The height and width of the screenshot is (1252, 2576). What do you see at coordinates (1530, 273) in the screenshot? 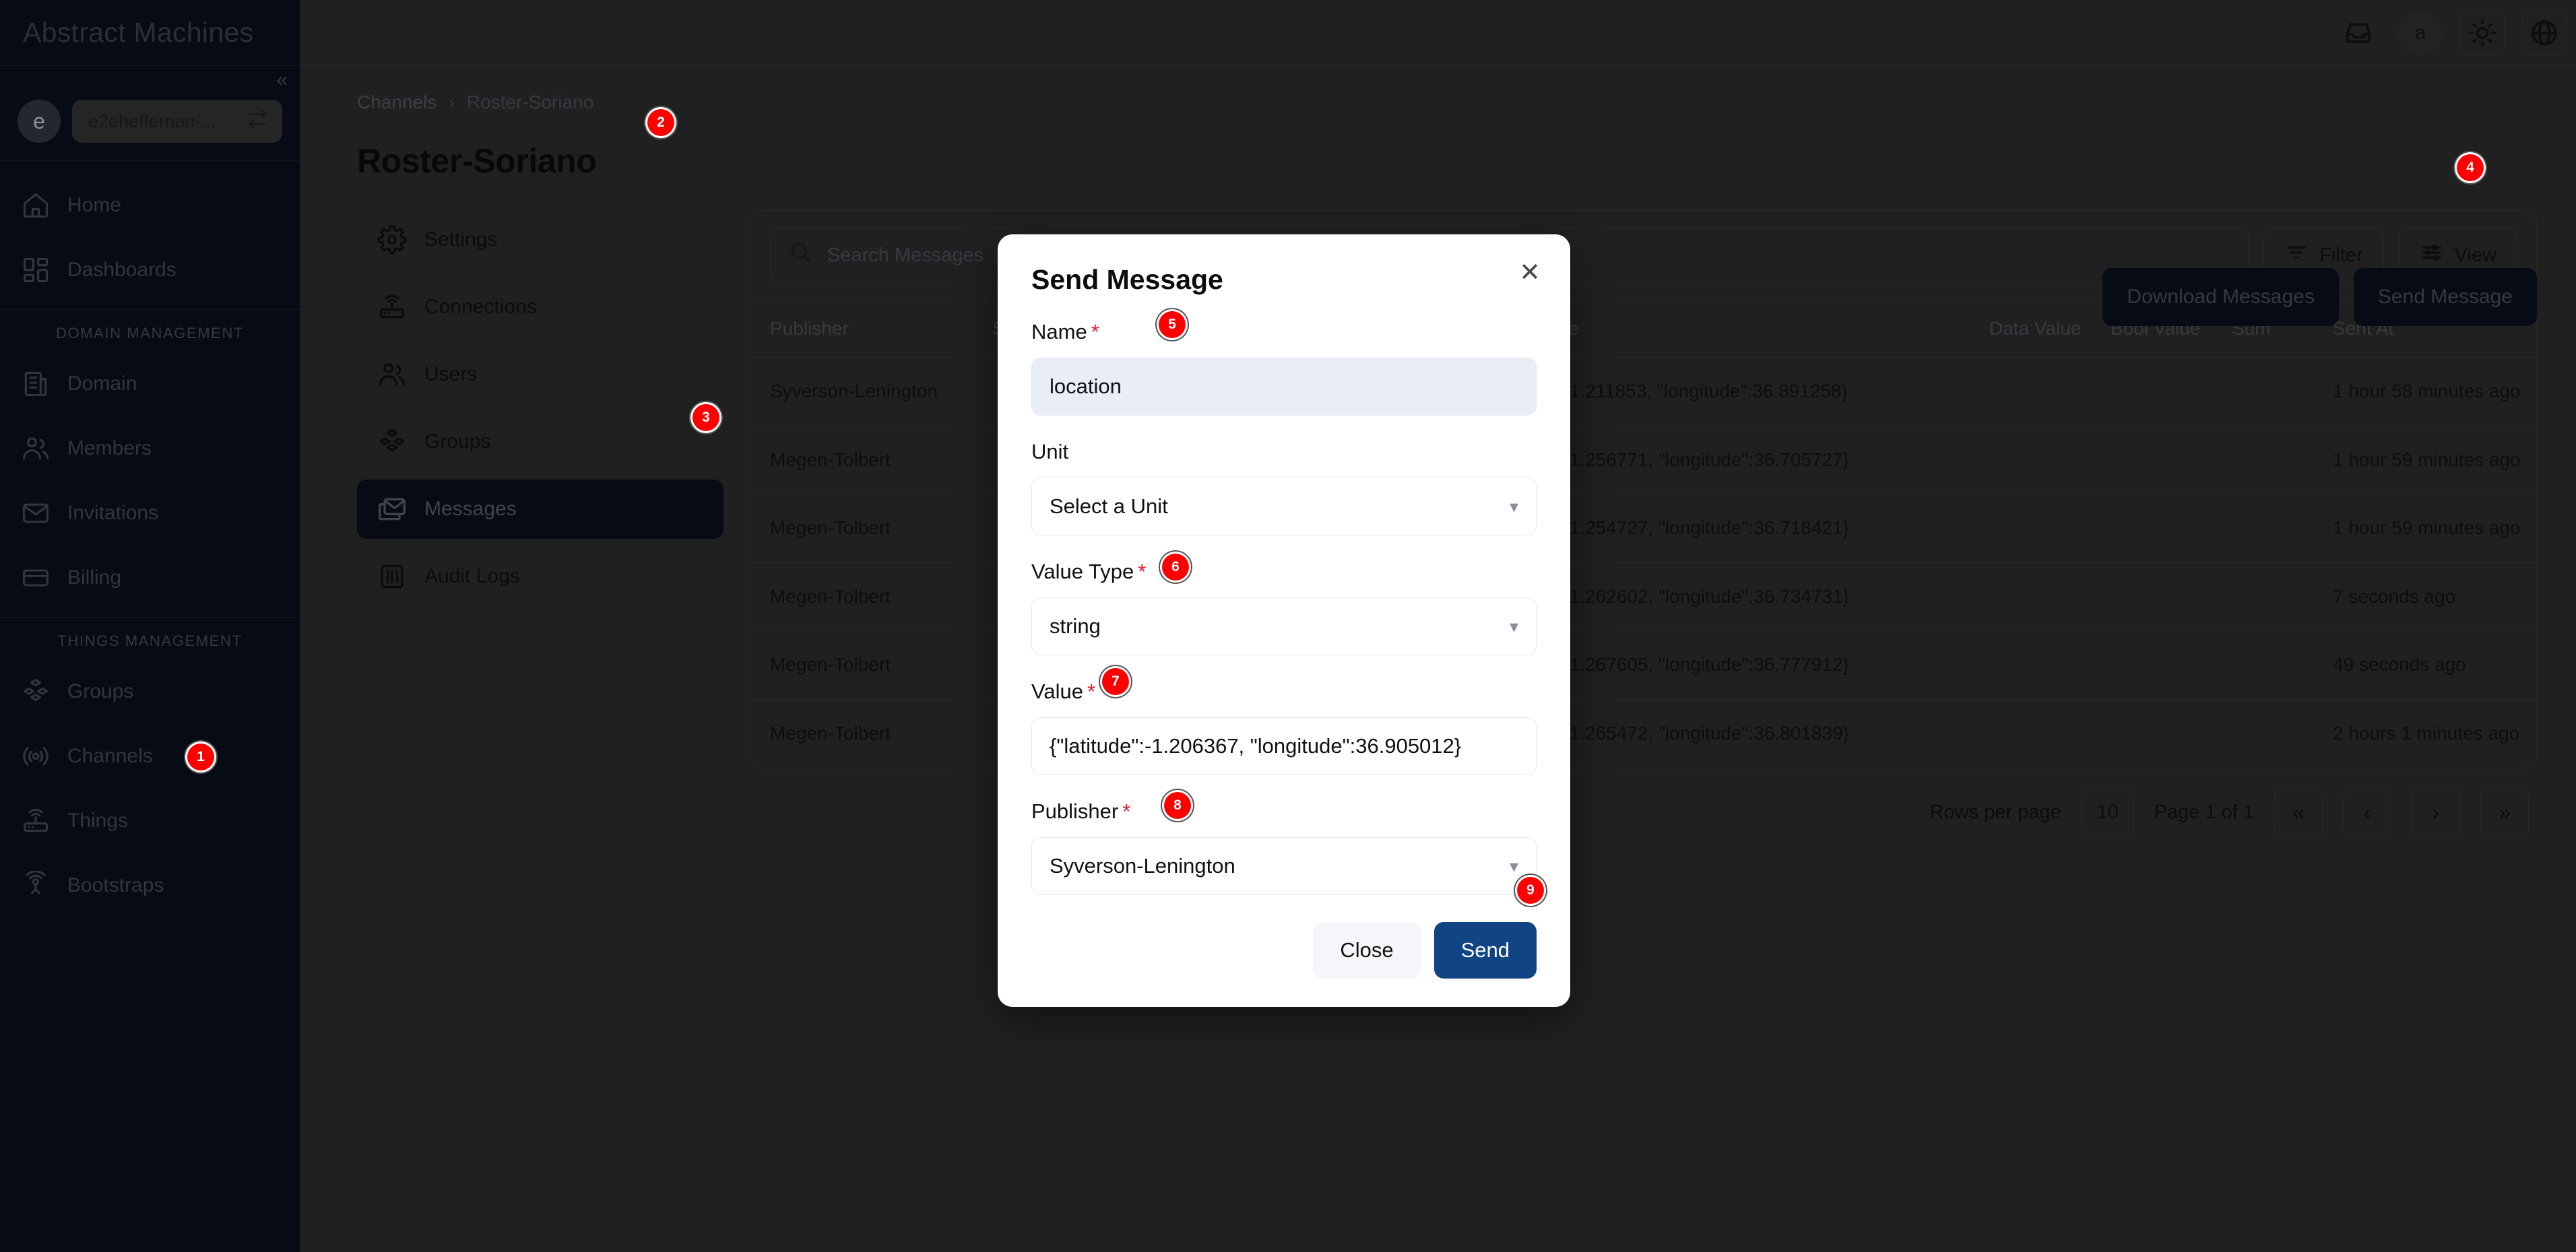
I see `close-icon: ✕` at bounding box center [1530, 273].